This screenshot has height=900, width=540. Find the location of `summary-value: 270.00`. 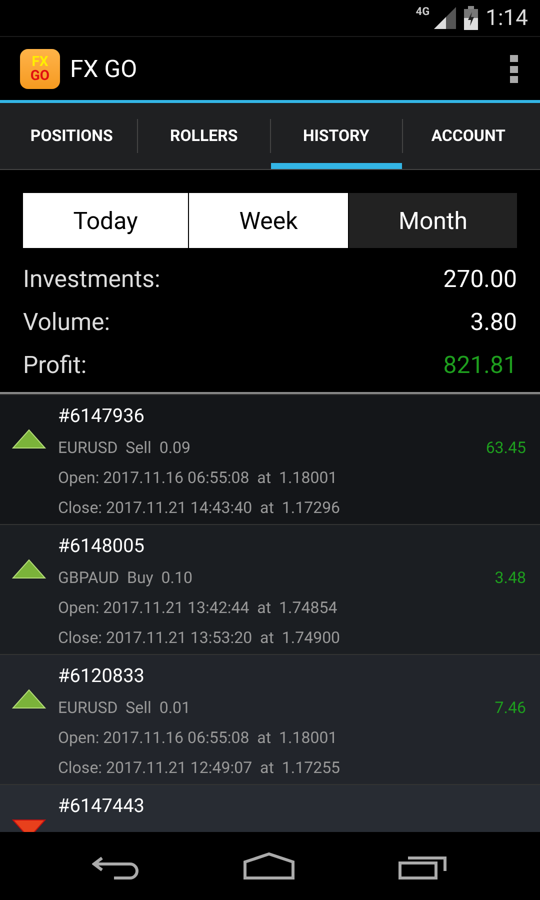

summary-value: 270.00 is located at coordinates (480, 279).